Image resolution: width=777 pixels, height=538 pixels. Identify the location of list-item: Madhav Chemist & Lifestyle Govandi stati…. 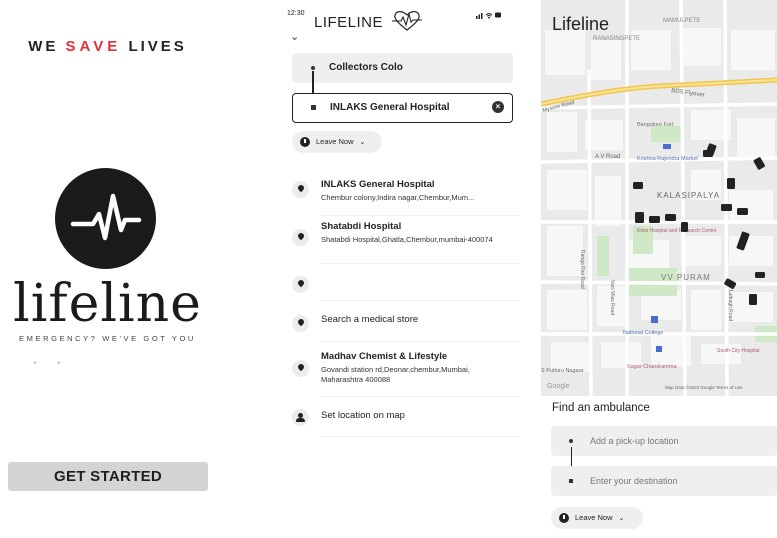
(406, 371).